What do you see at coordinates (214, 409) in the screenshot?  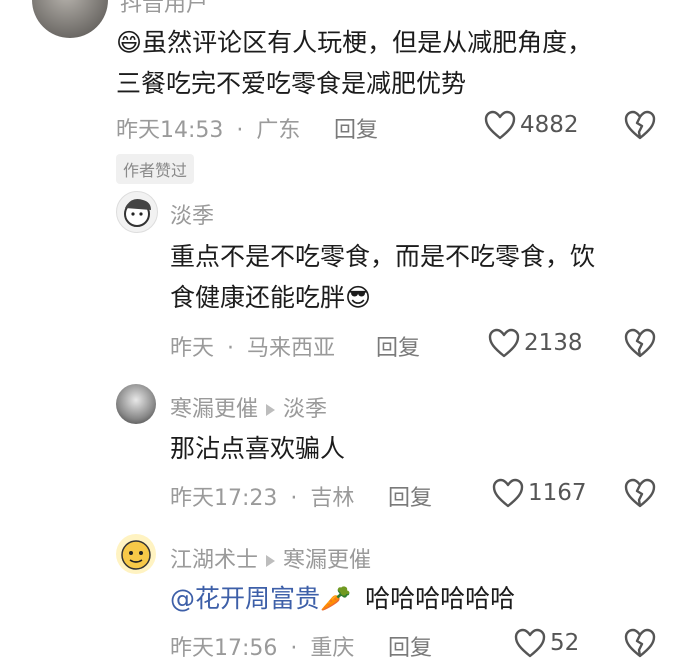 I see `username: 寒漏更催` at bounding box center [214, 409].